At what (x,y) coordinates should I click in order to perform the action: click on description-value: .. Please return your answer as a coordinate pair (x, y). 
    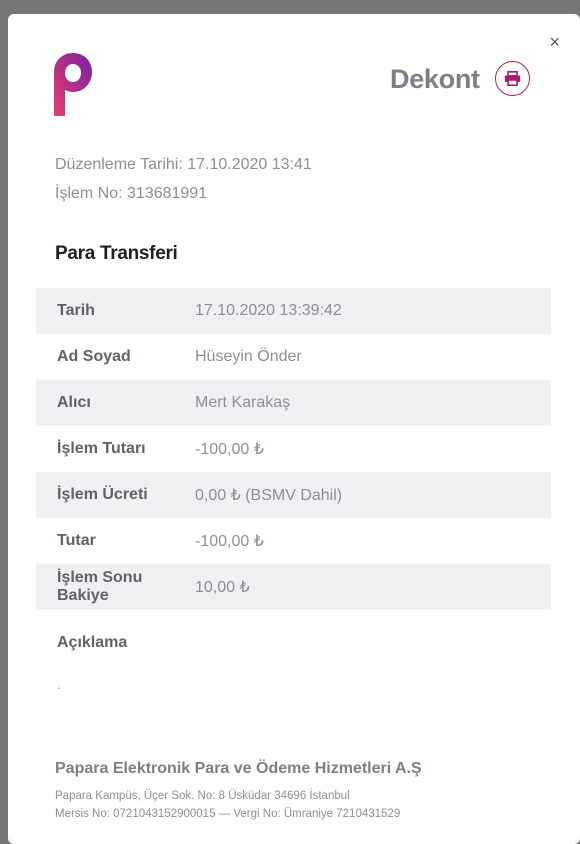
    Looking at the image, I should click on (59, 684).